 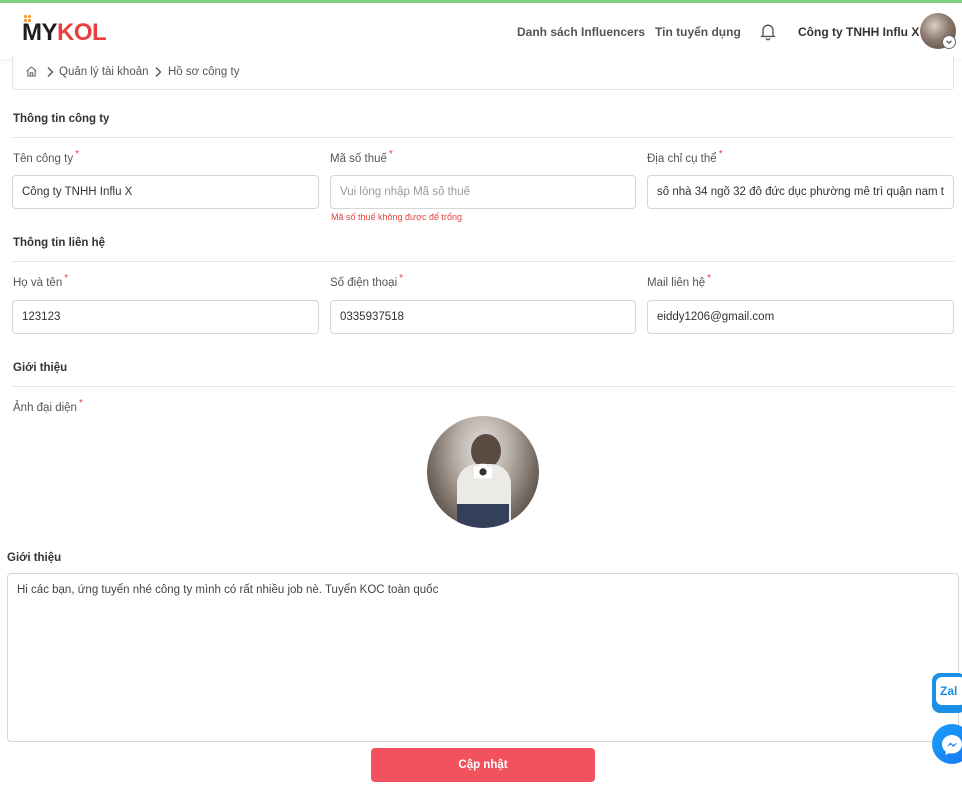 I want to click on camera-icon, so click(x=483, y=471).